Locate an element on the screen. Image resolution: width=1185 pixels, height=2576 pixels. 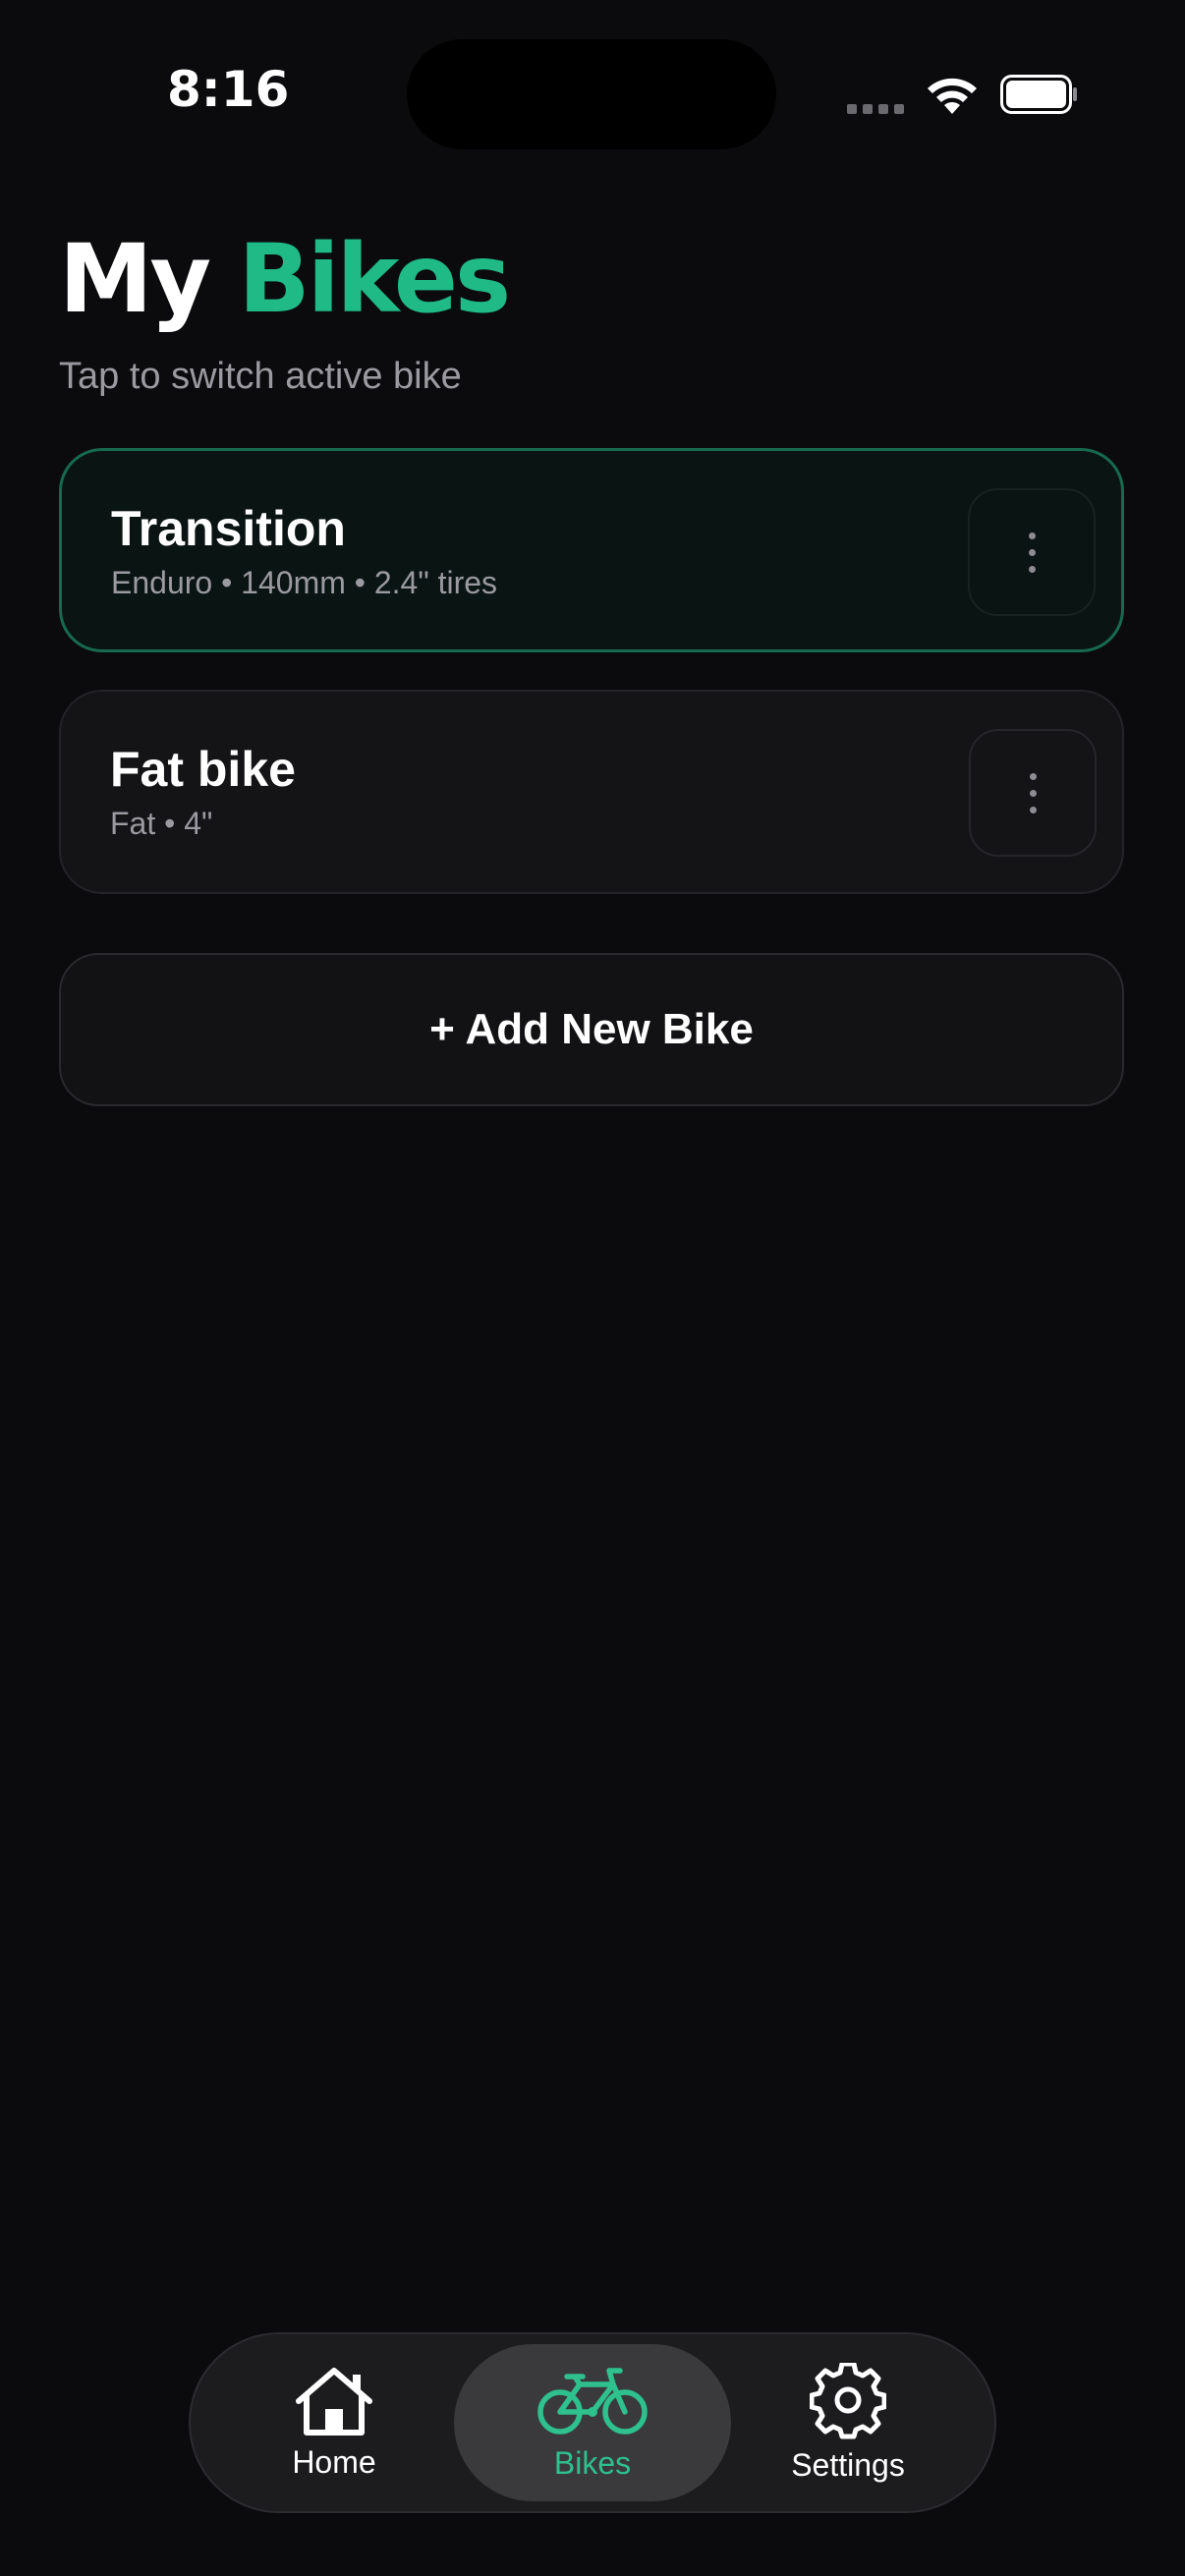
page-title-accent: Bikes is located at coordinates (375, 279).